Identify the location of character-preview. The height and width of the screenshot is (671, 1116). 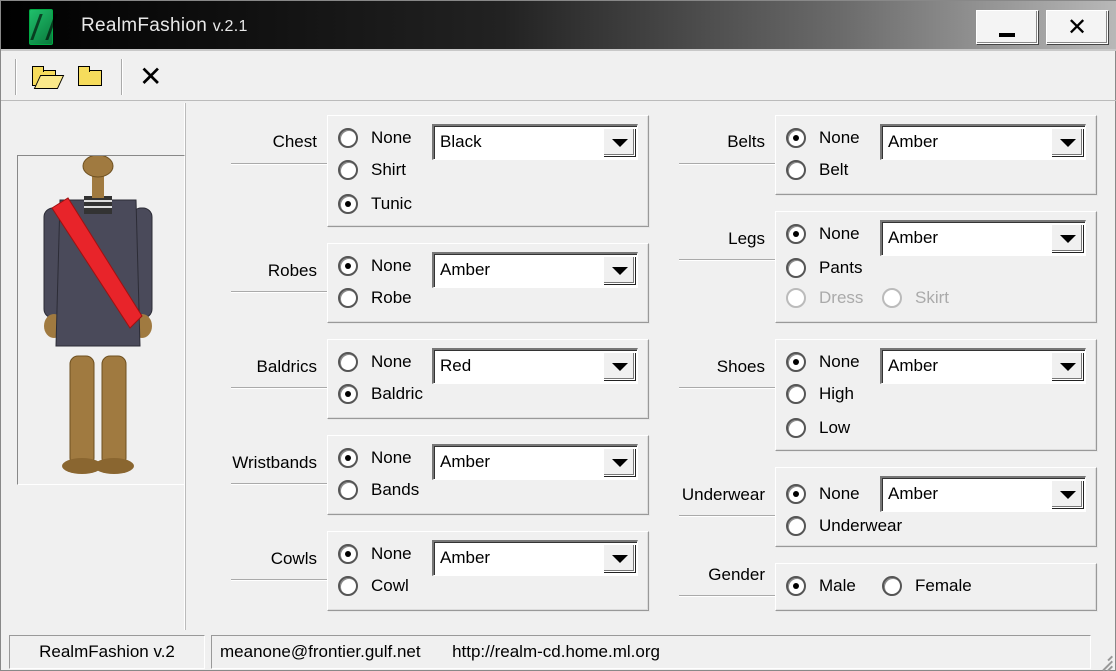
(101, 319).